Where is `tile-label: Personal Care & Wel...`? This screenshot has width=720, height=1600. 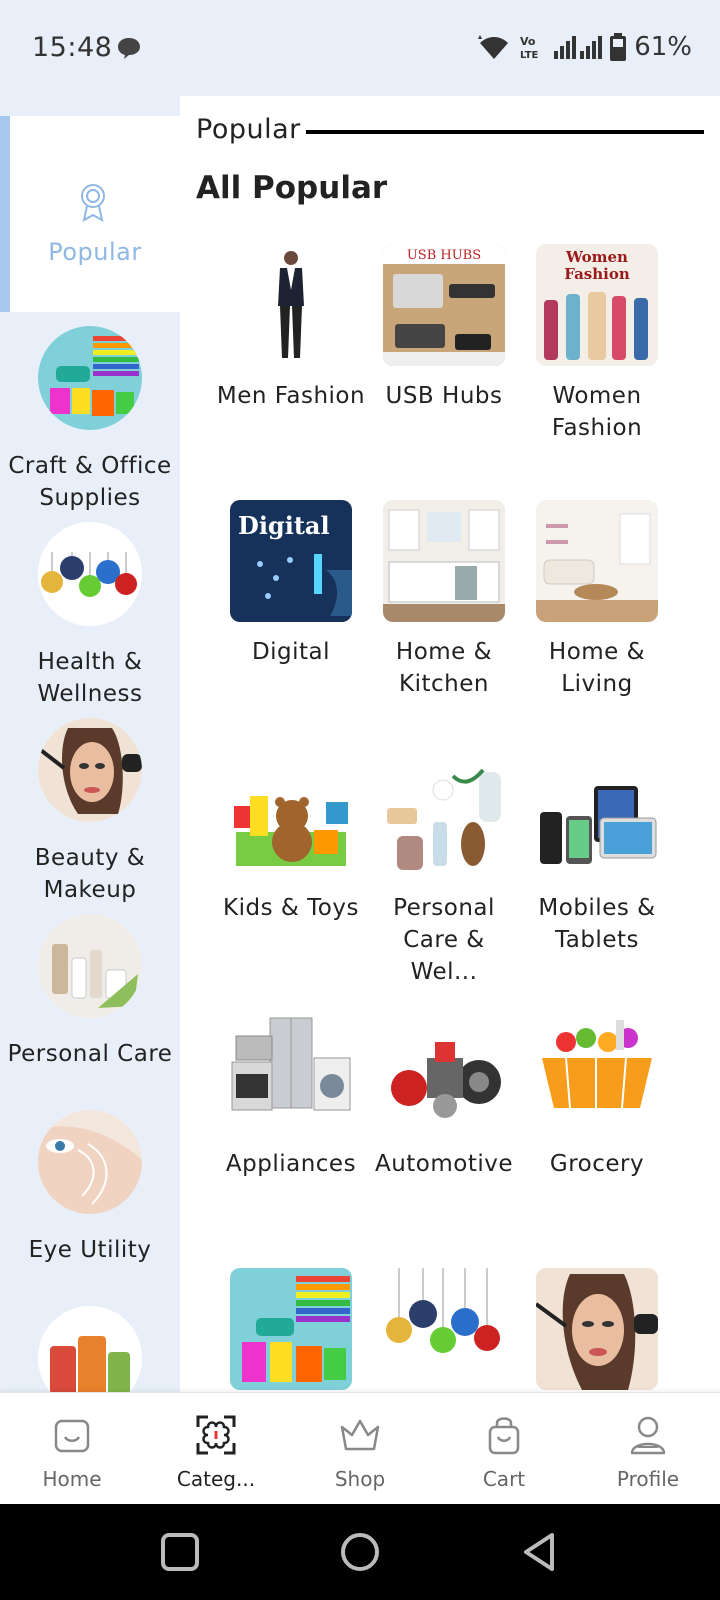
tile-label: Personal Care & Wel... is located at coordinates (444, 940).